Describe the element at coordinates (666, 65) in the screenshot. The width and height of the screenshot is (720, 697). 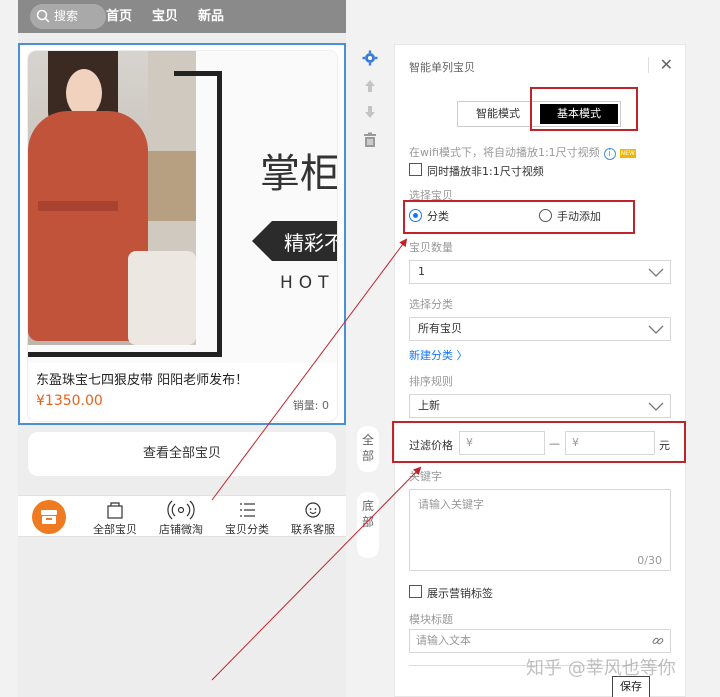
I see `close-icon: ✕` at that location.